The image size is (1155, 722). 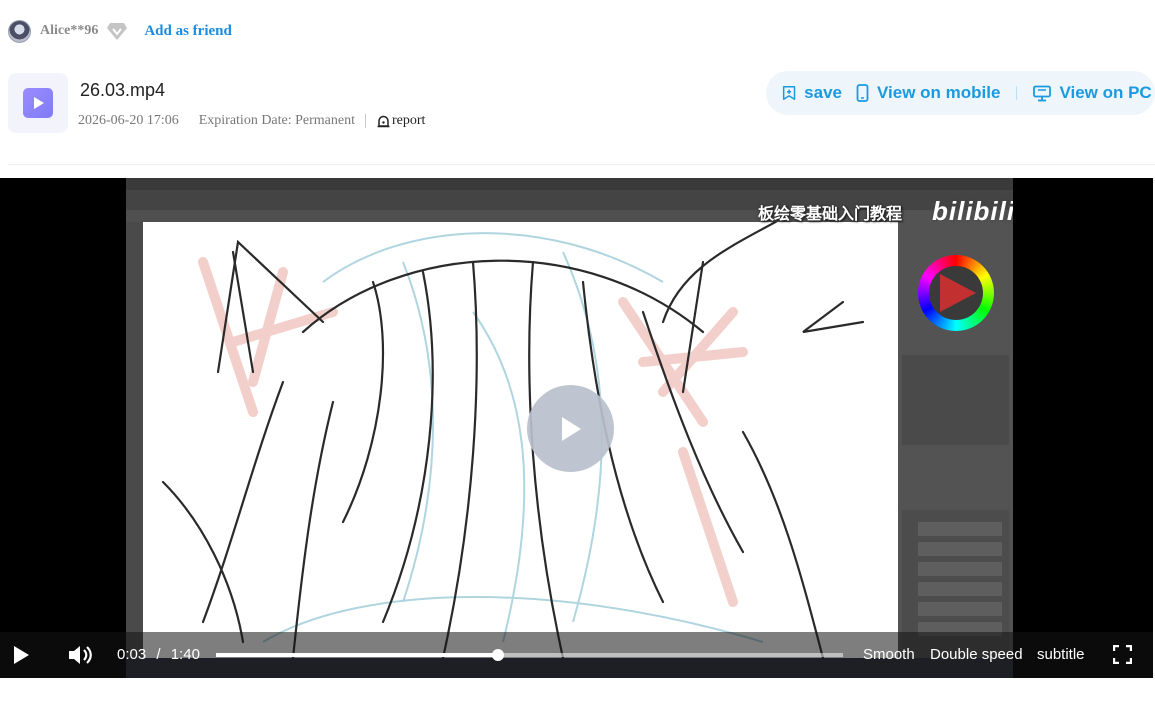 I want to click on speed-button: Double speed, so click(x=976, y=654).